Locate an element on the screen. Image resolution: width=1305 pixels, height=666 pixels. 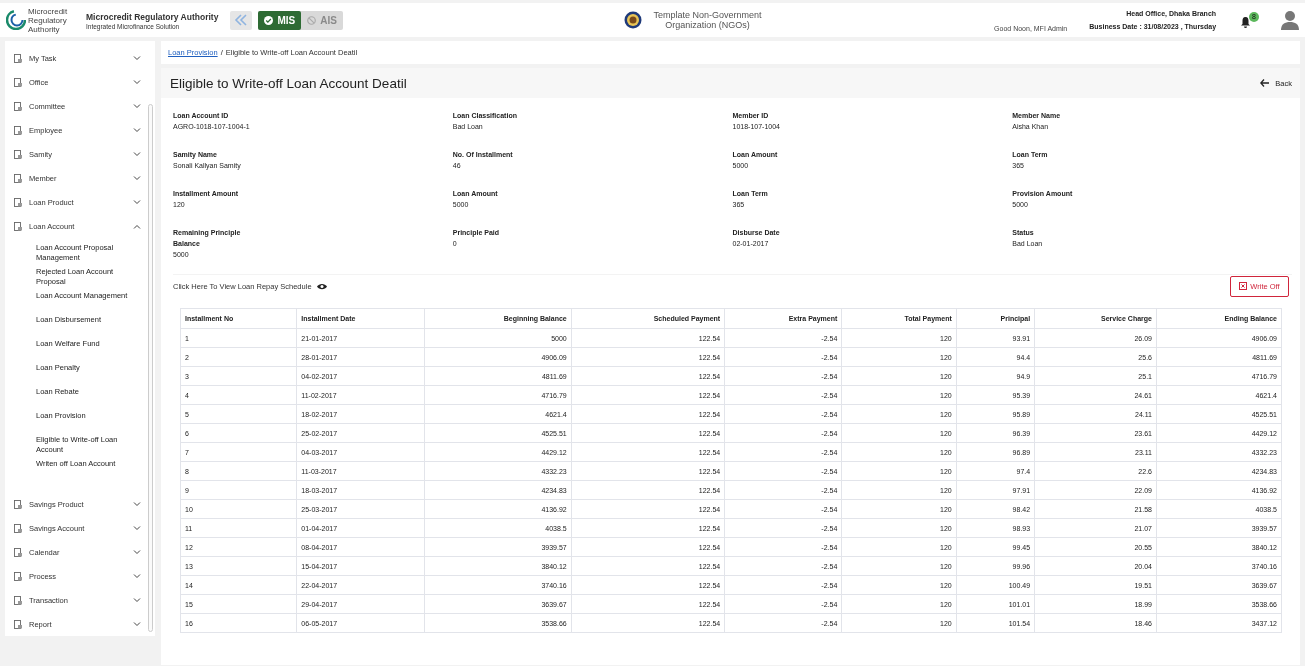
user-avatar-icon is located at coordinates (1290, 20).